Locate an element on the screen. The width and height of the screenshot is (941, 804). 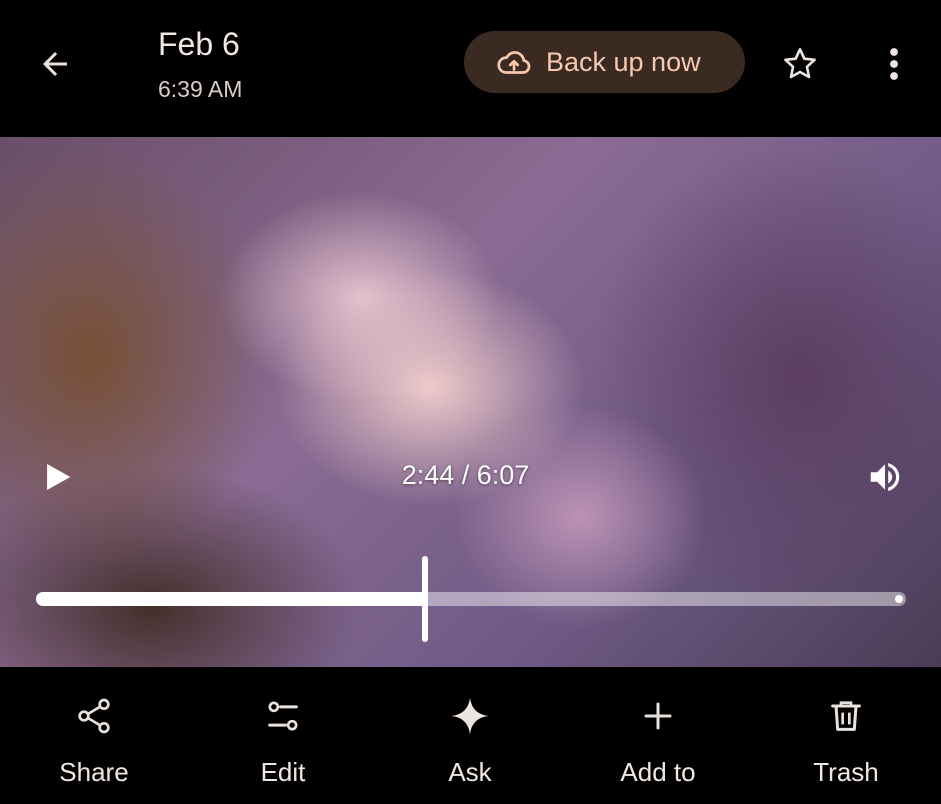
edit-button: Edit is located at coordinates (283, 735).